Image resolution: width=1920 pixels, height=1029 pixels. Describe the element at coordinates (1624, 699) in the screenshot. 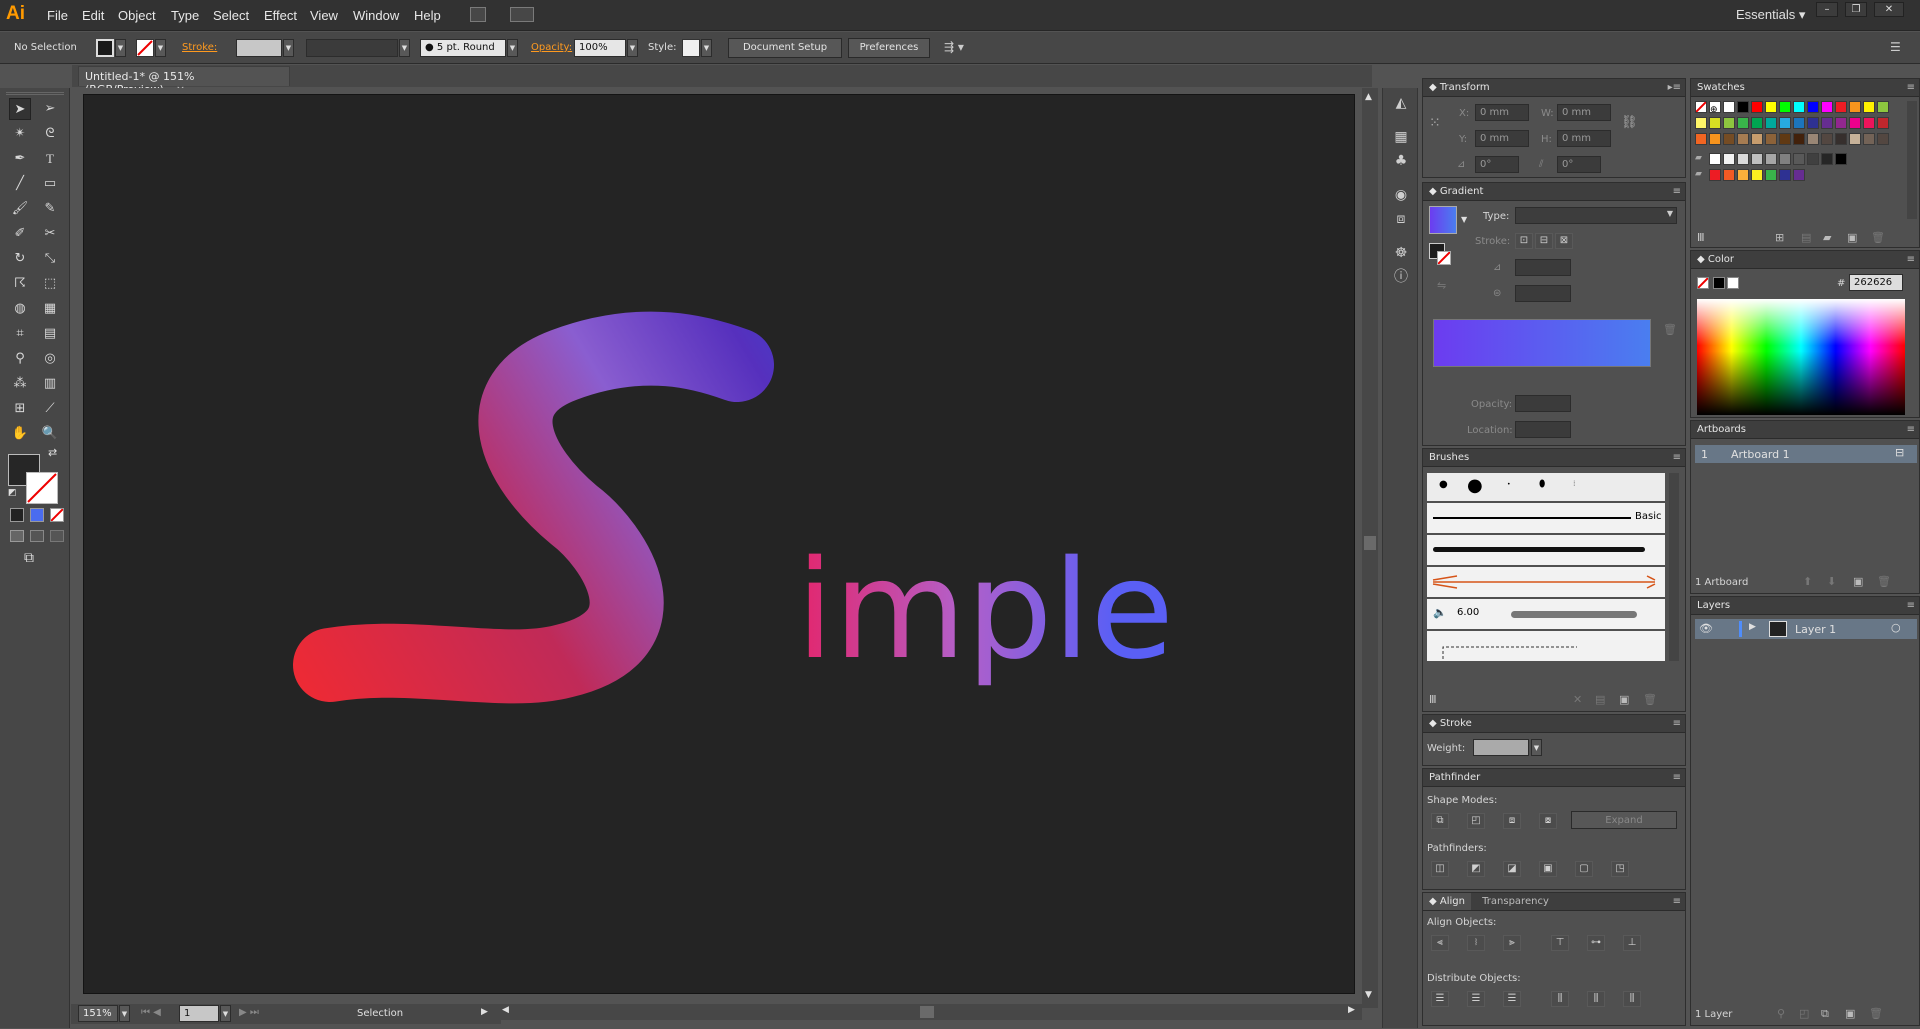

I see `new-brush-icon: ▣` at that location.